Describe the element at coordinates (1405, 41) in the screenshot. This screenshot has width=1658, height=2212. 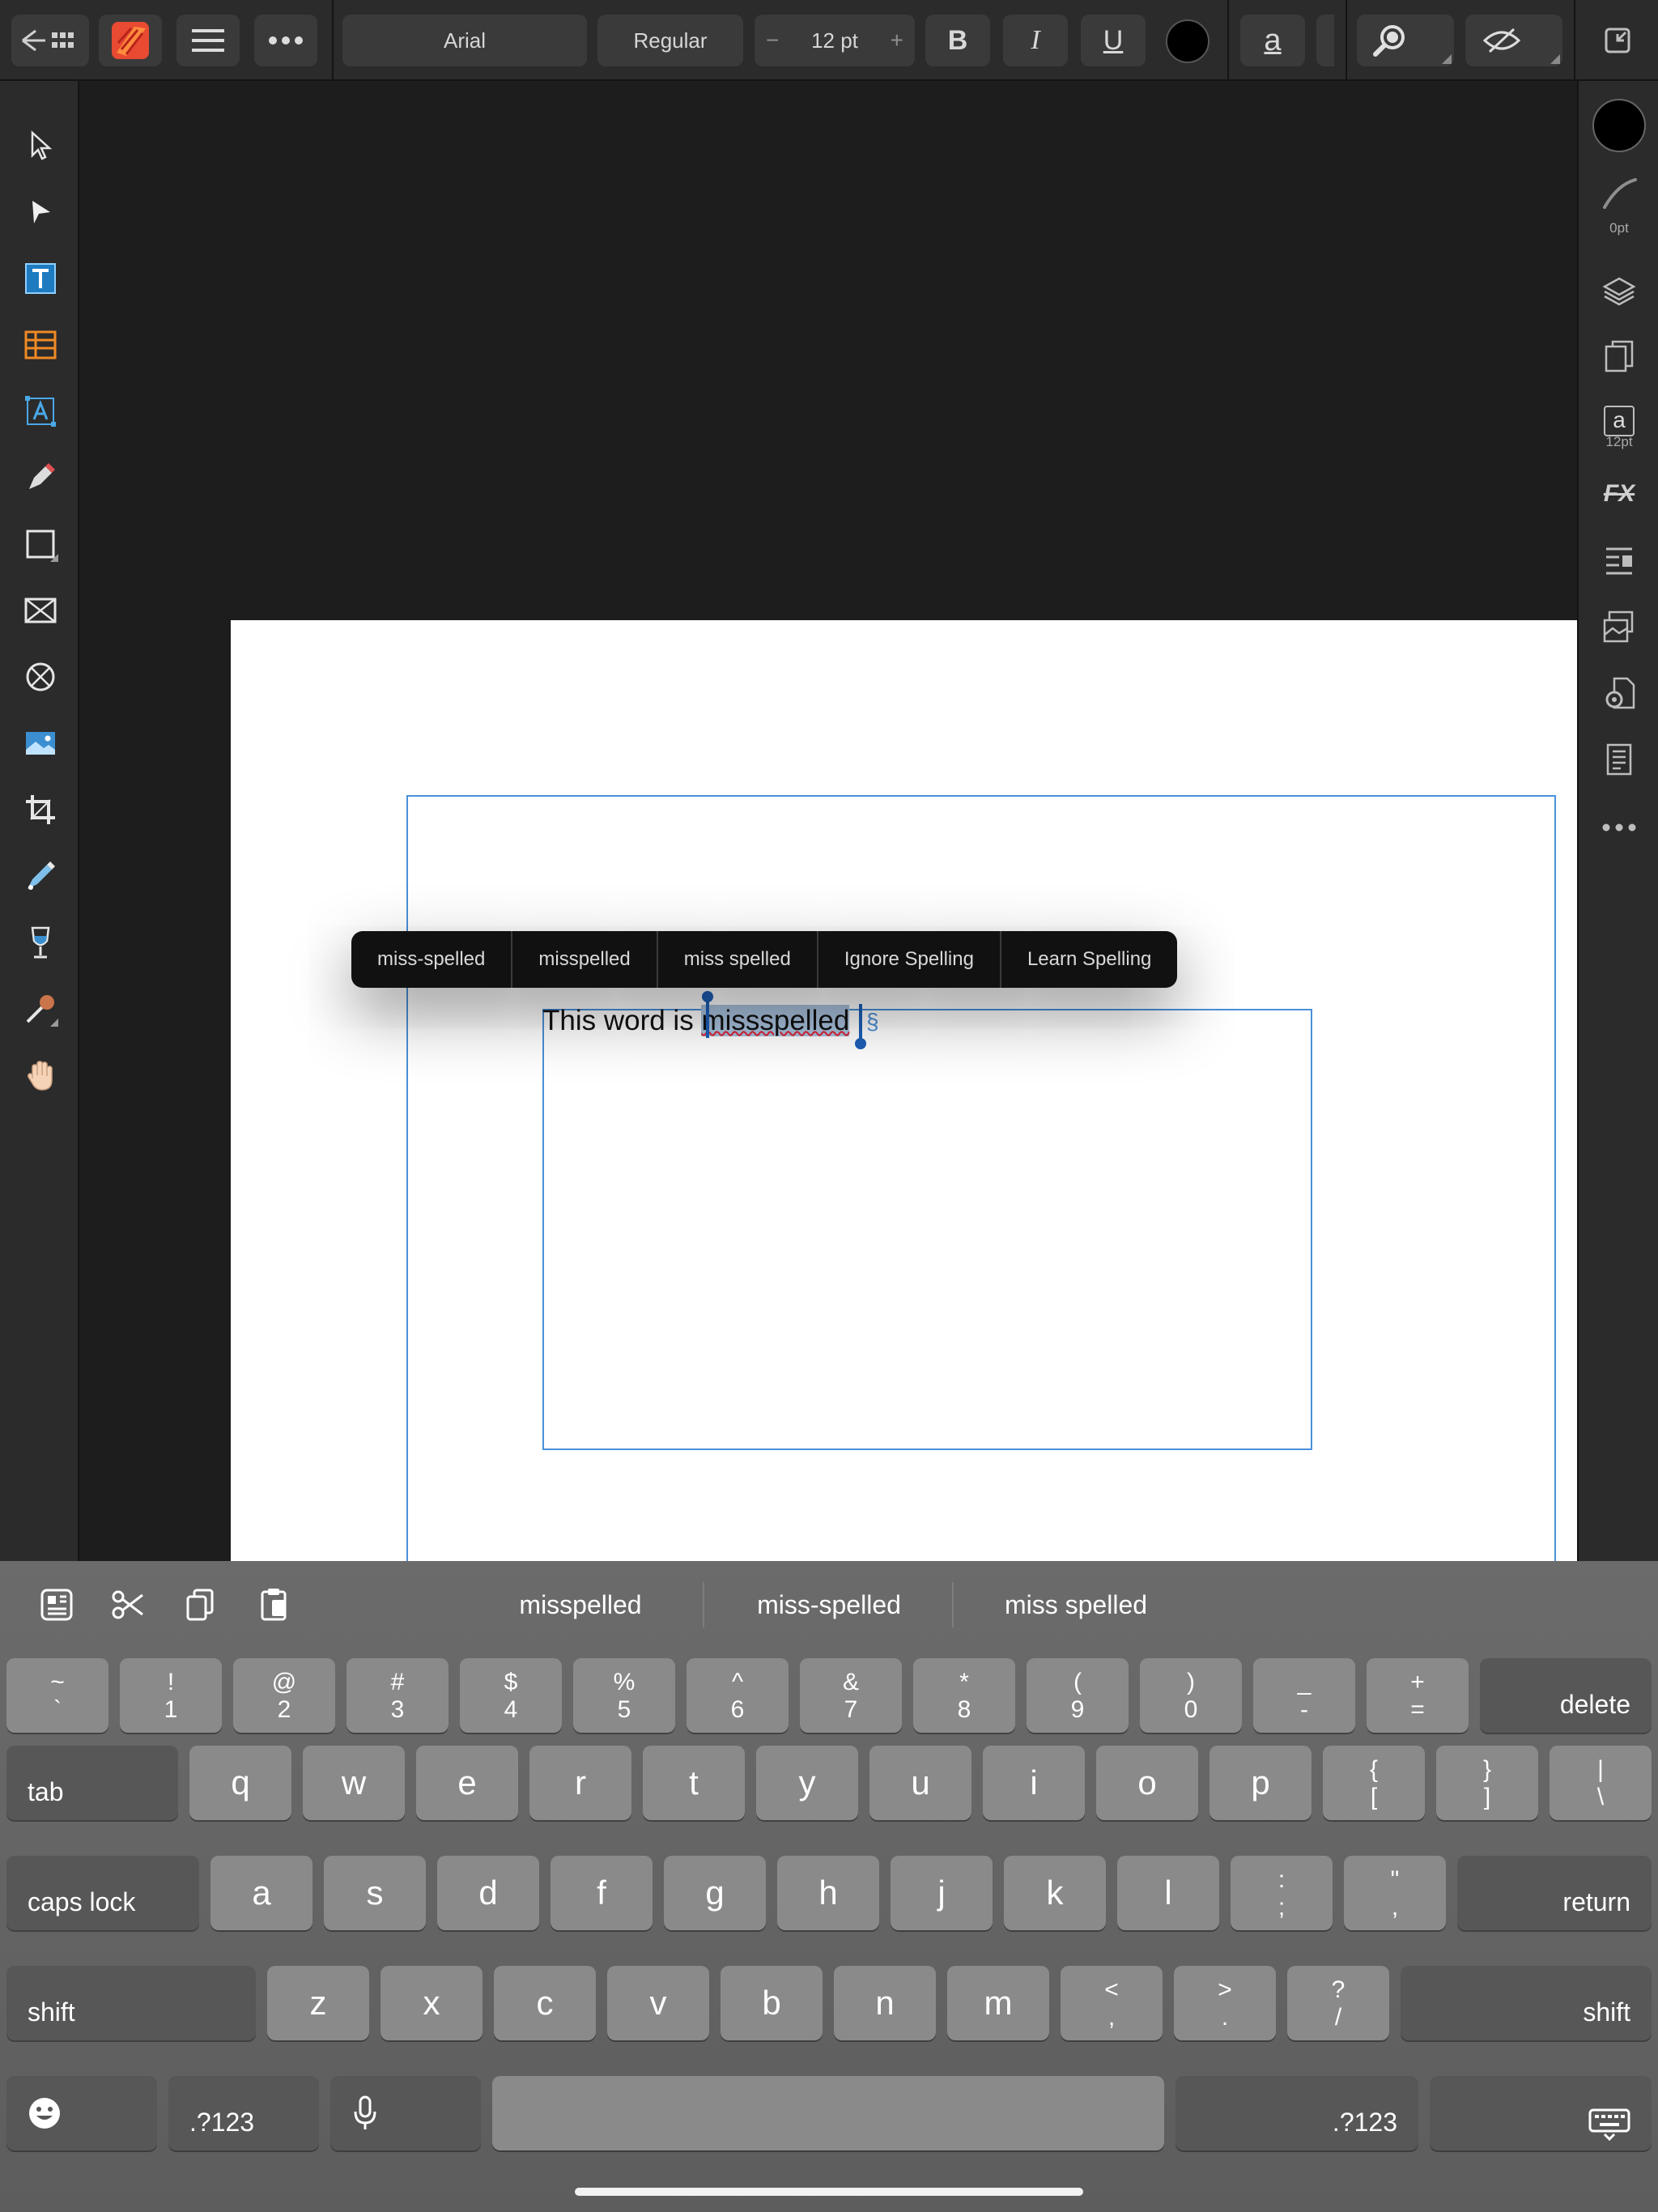
I see `zoom-button` at that location.